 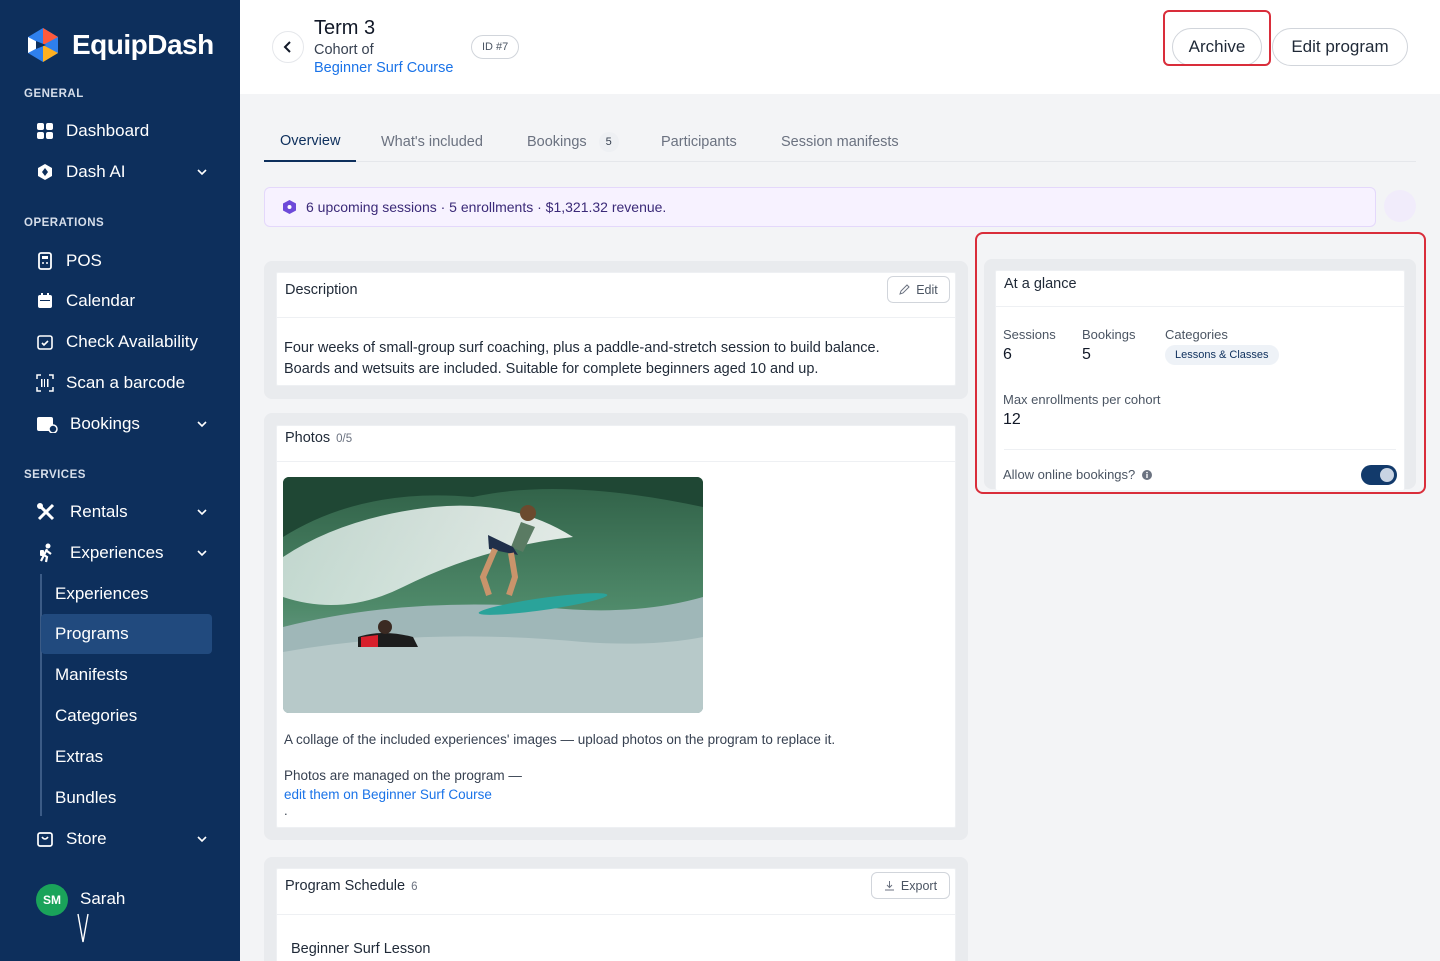 I want to click on equipdash-logo-icon, so click(x=43, y=45).